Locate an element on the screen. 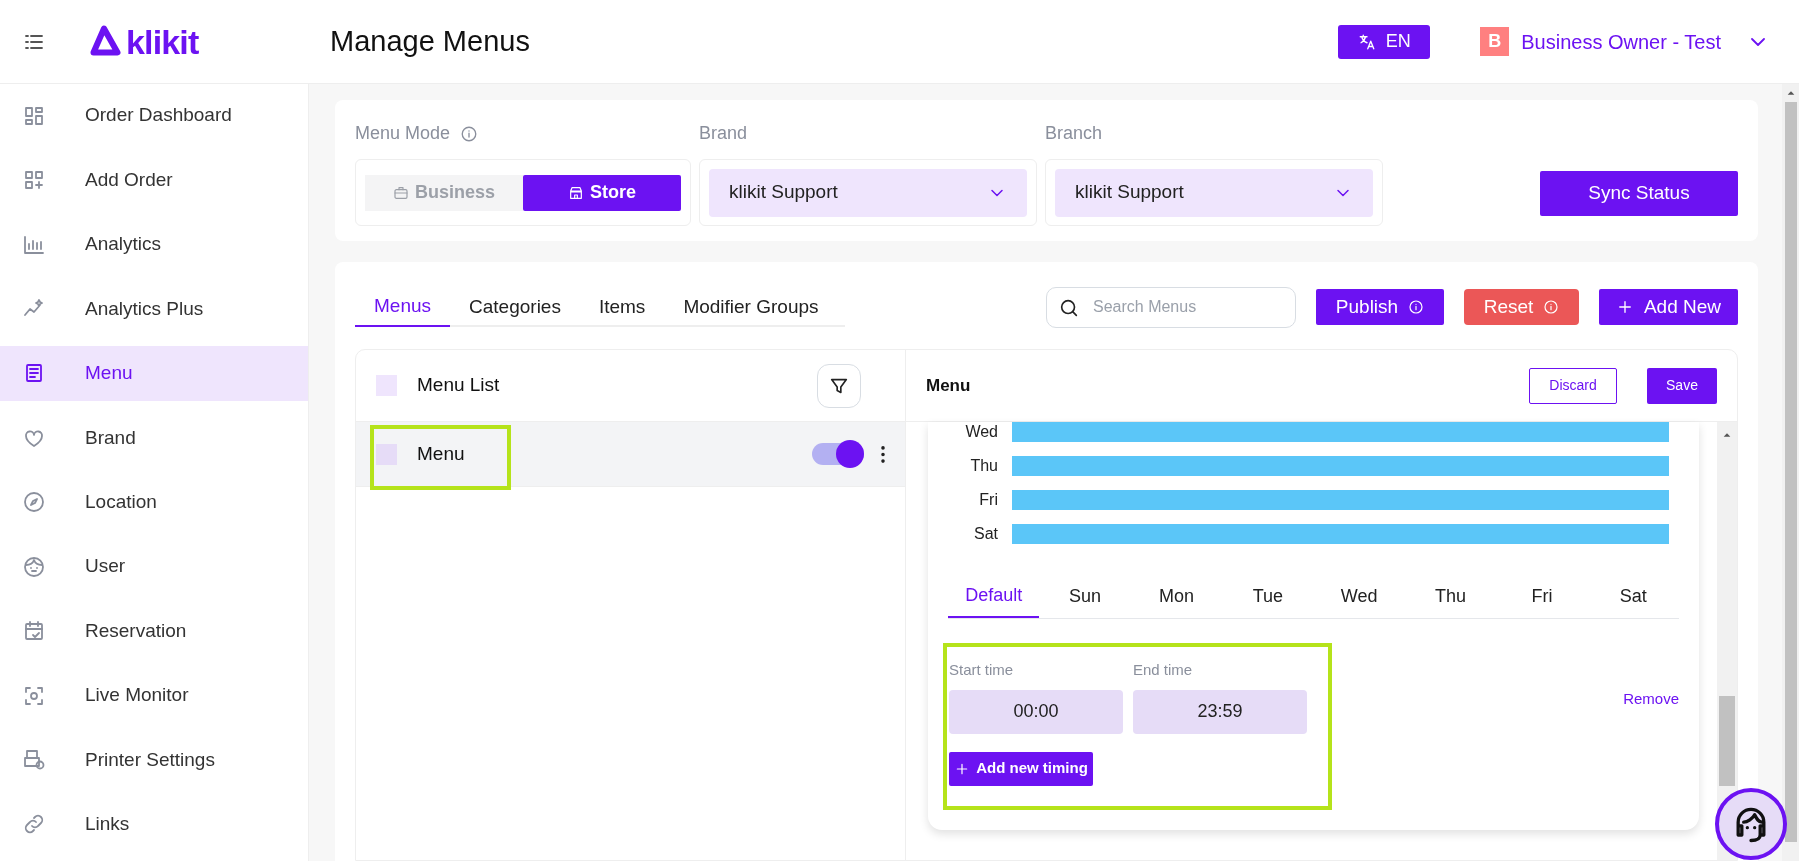  day-tab: Mon is located at coordinates (1176, 596).